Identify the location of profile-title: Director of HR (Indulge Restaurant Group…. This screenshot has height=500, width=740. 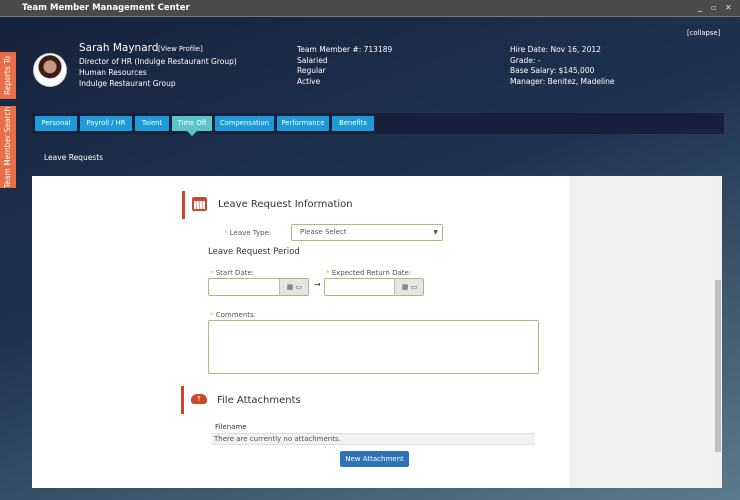
(158, 61).